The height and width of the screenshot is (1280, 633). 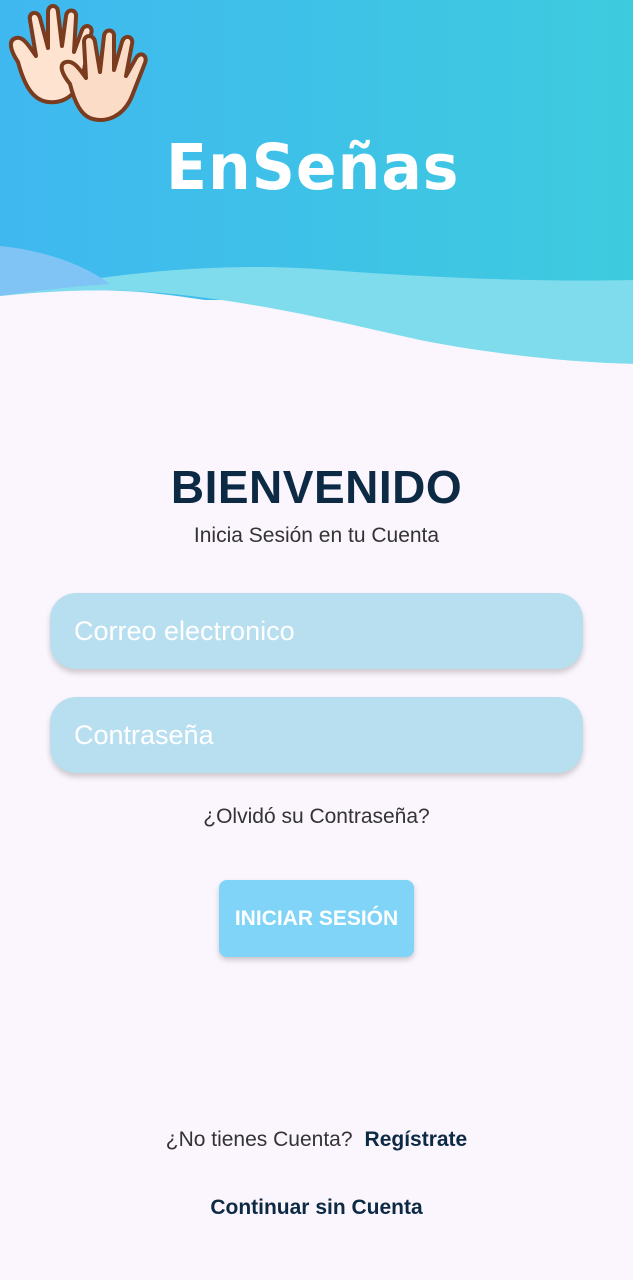 What do you see at coordinates (316, 631) in the screenshot?
I see `email-field` at bounding box center [316, 631].